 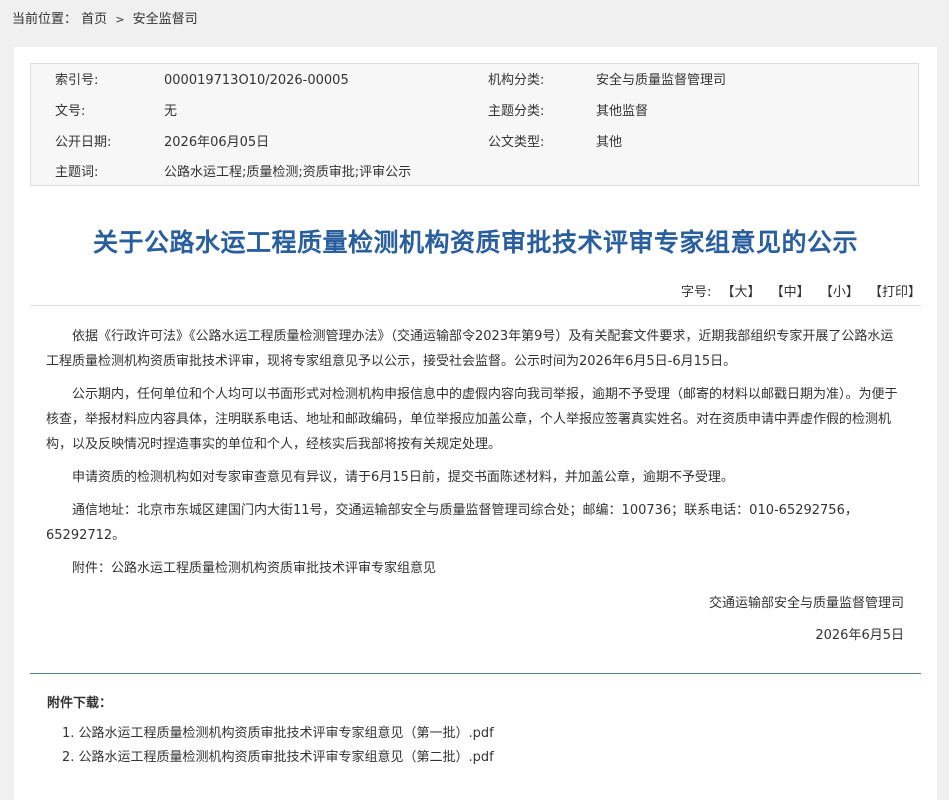 What do you see at coordinates (278, 734) in the screenshot?
I see `attachment-link-batch-1: 1. 公路水运工程质量检测机构资质审批技术评审专家组意见（第一批）.pdf` at bounding box center [278, 734].